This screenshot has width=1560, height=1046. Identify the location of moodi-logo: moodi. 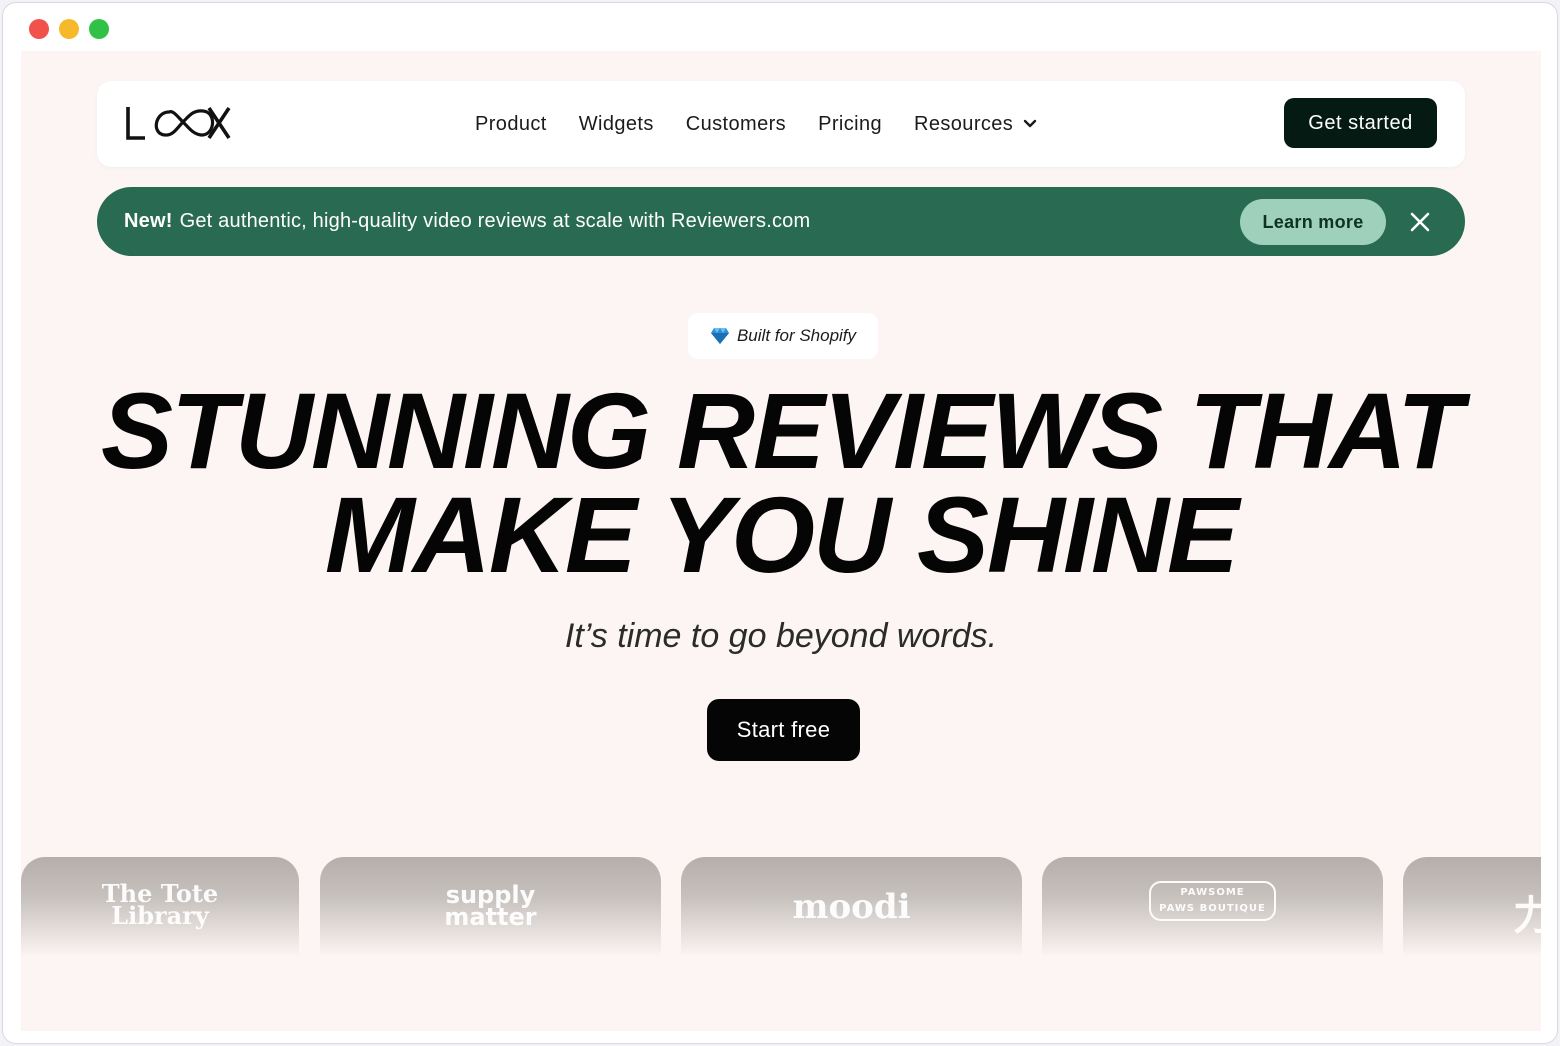
(851, 907).